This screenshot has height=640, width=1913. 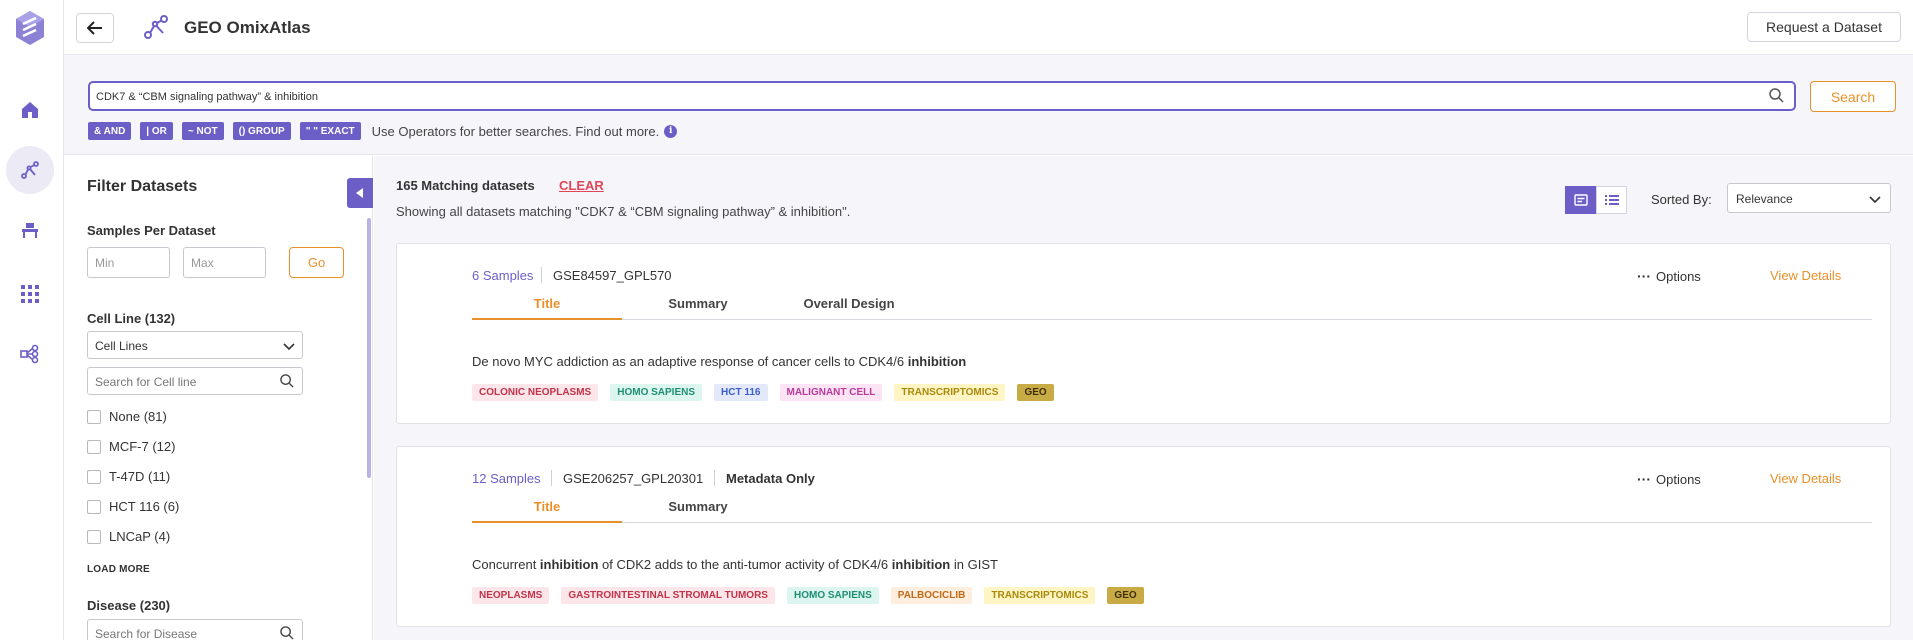 What do you see at coordinates (511, 595) in the screenshot?
I see `tag-disease: NEOPLASMS` at bounding box center [511, 595].